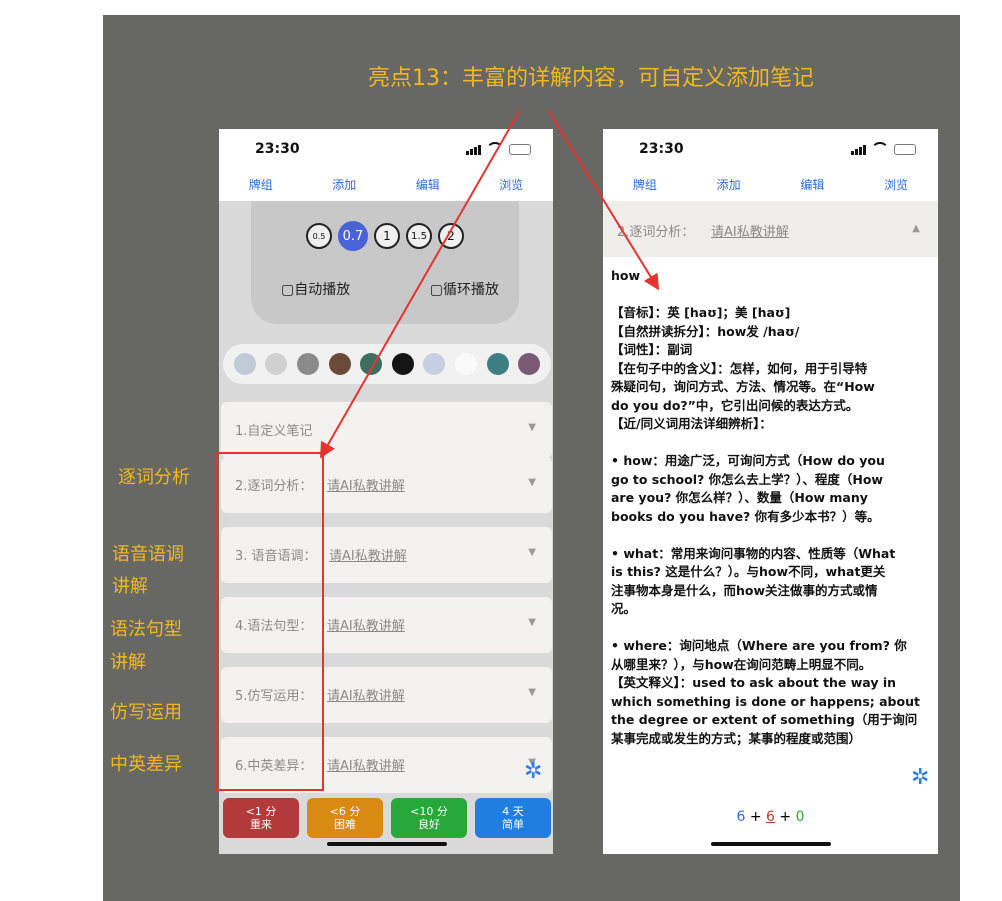 This screenshot has height=901, width=1002. What do you see at coordinates (420, 284) in the screenshot?
I see `arrow-to-sections` at bounding box center [420, 284].